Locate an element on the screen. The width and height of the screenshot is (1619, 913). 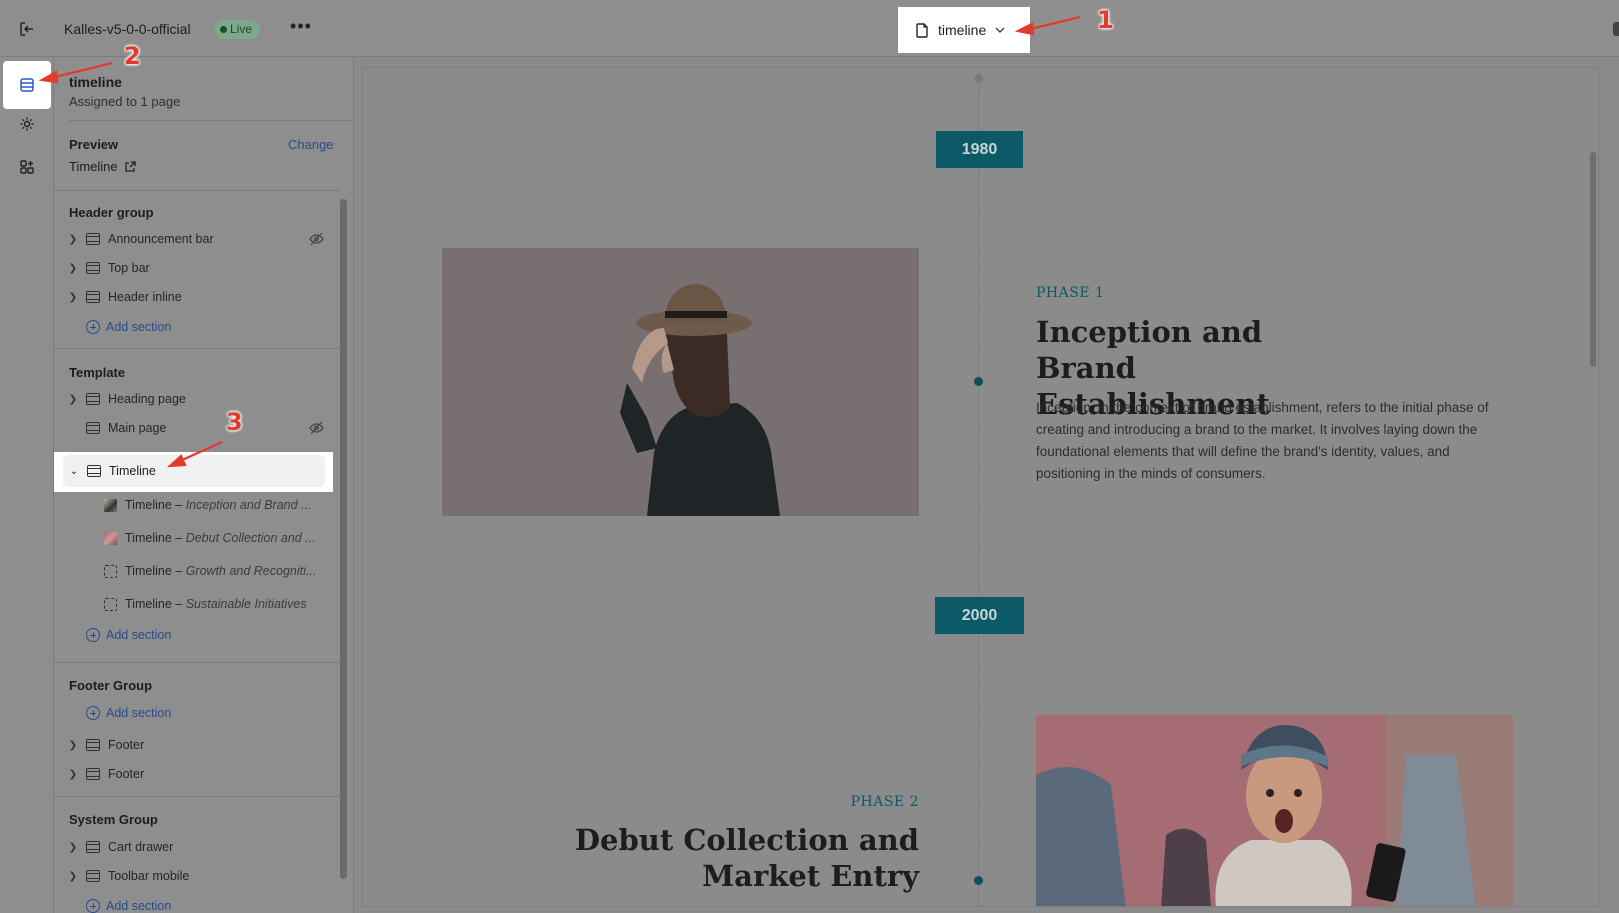
template-selector-label: timeline is located at coordinates (962, 30).